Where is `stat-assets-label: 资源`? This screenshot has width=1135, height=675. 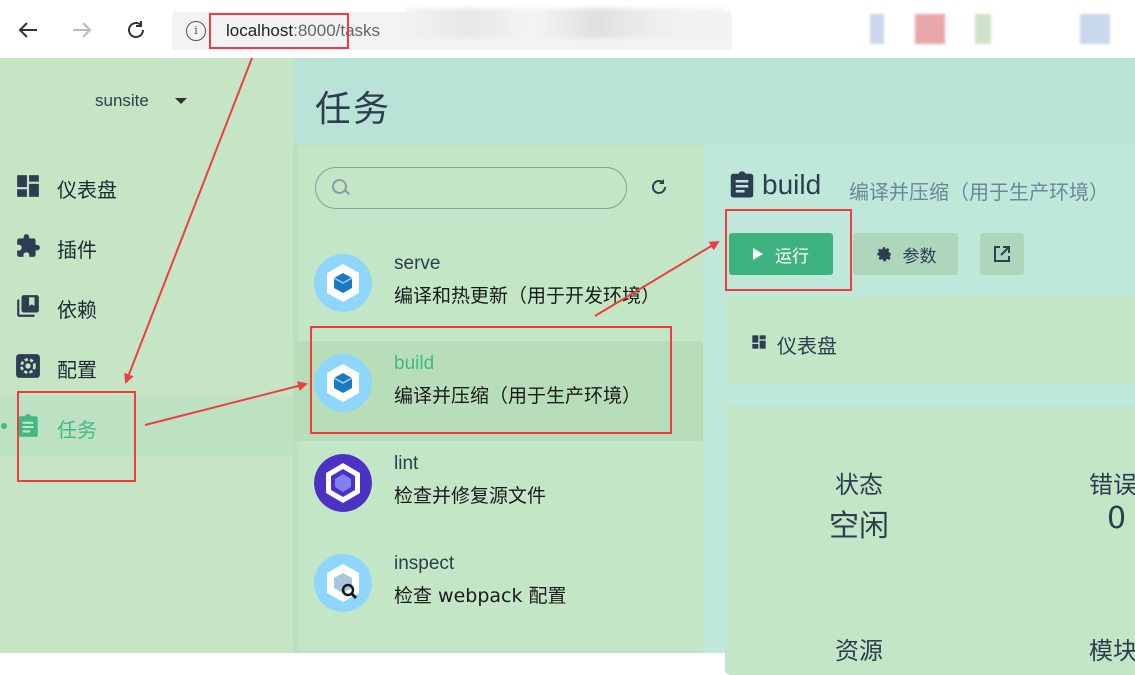 stat-assets-label: 资源 is located at coordinates (859, 651).